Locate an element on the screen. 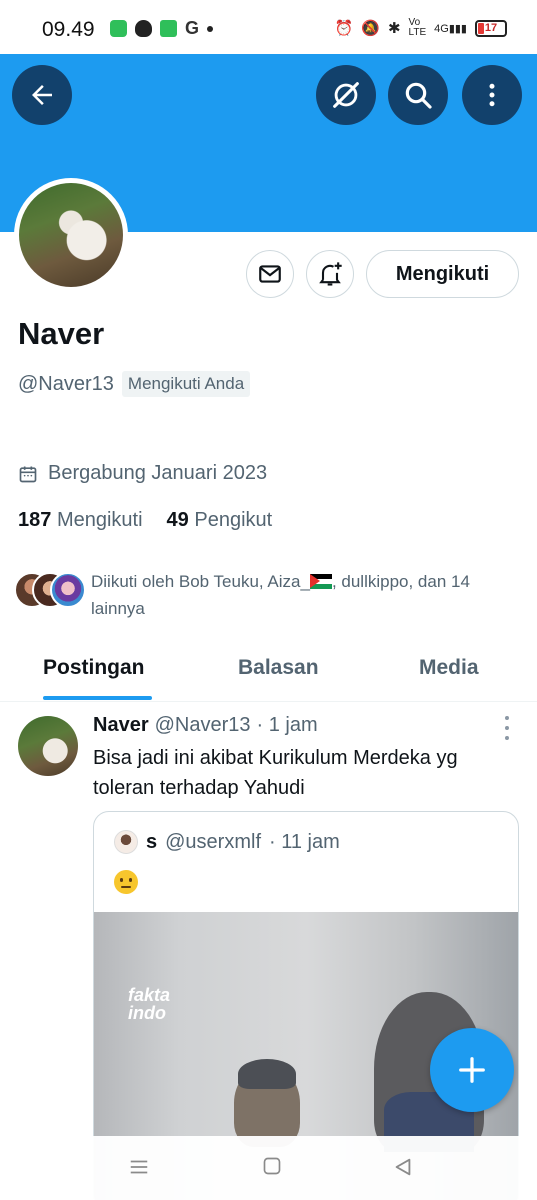  tweet-avatar is located at coordinates (48, 746).